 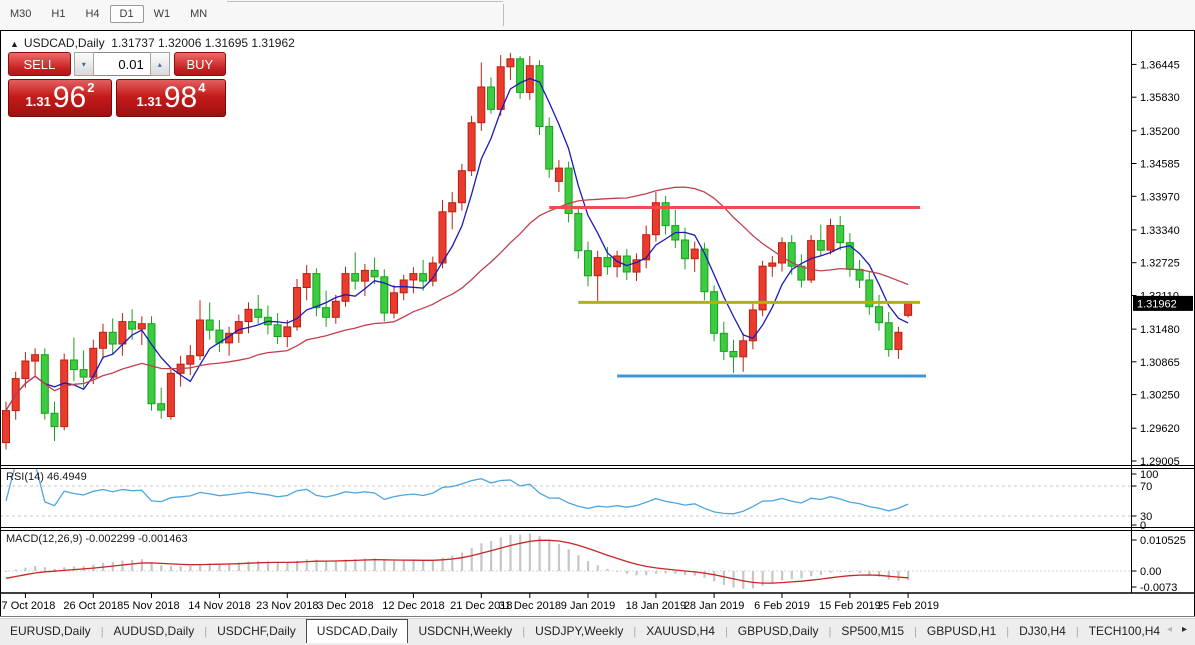 What do you see at coordinates (1160, 264) in the screenshot?
I see `price-tick-label: 1.32725` at bounding box center [1160, 264].